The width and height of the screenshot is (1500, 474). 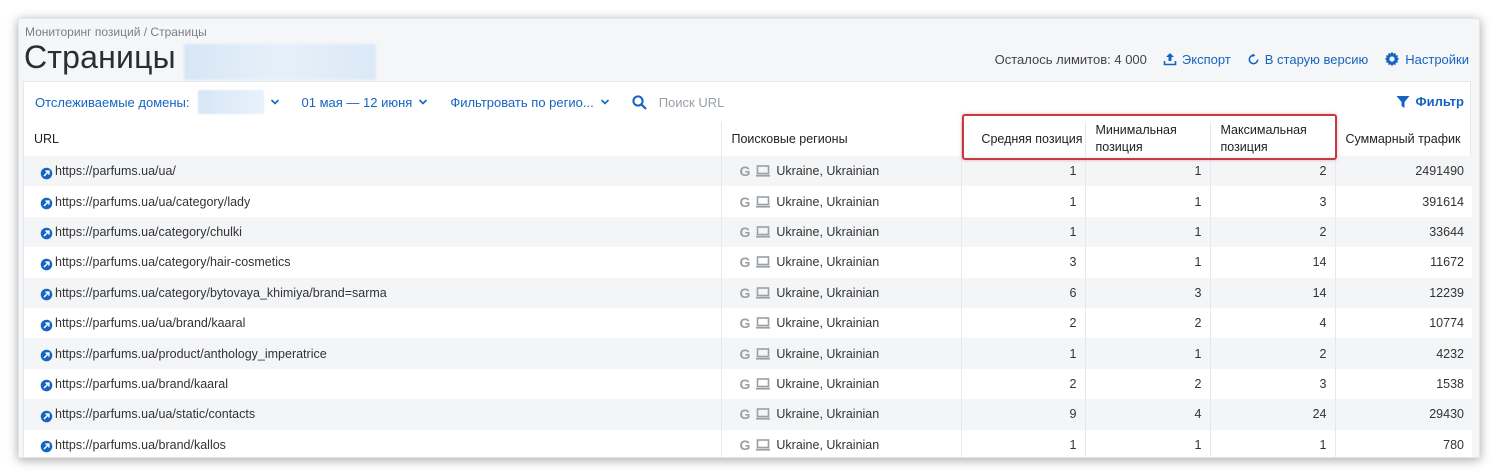 What do you see at coordinates (1206, 59) in the screenshot?
I see `export-label: Экспорт` at bounding box center [1206, 59].